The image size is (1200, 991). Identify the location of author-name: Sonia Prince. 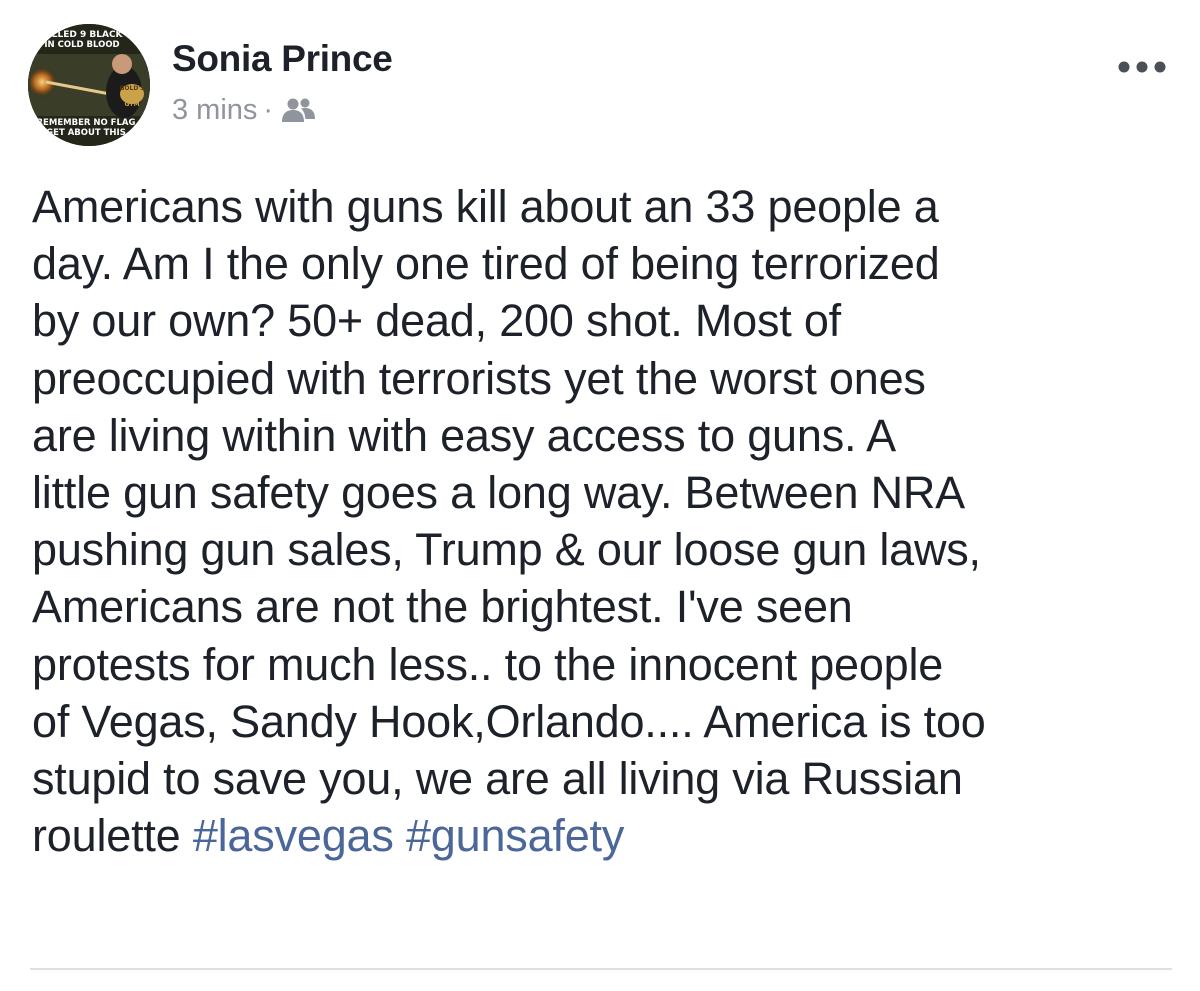
(282, 59).